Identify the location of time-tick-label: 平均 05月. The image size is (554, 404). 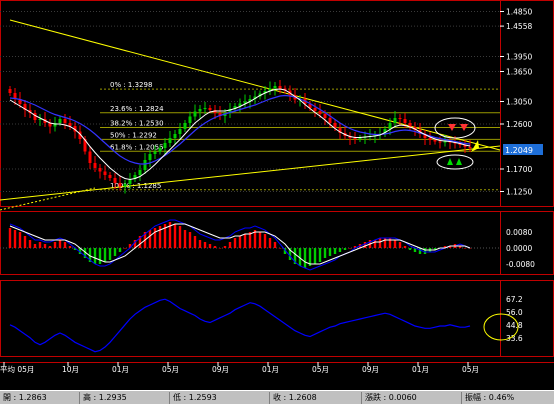
(17, 369).